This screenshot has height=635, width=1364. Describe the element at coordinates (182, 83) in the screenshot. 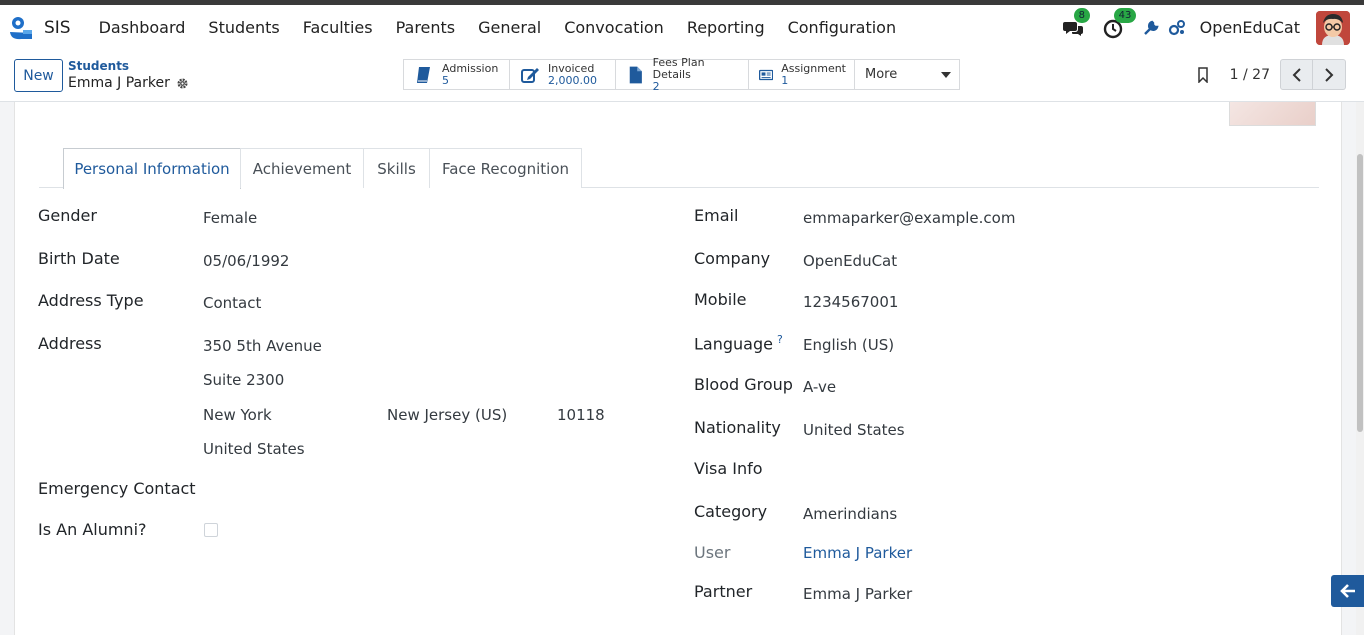

I see `gear-icon` at that location.